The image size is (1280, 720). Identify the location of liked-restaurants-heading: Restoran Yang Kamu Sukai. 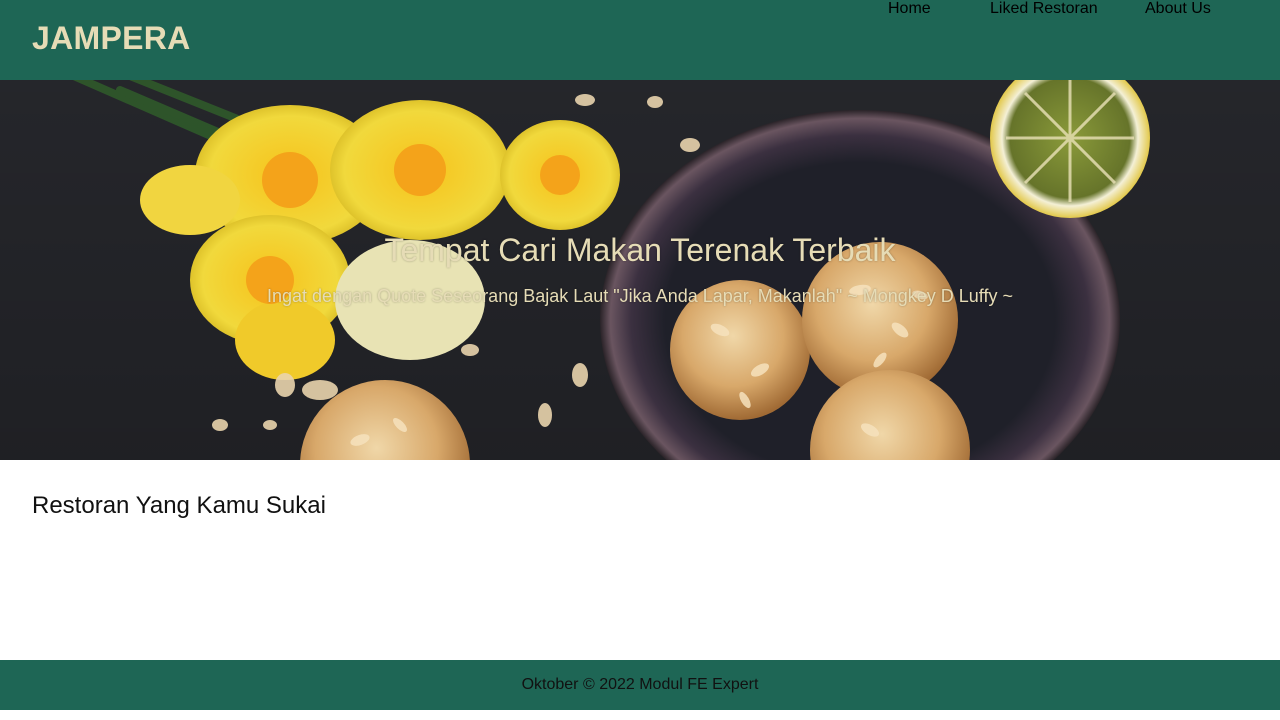
(179, 505).